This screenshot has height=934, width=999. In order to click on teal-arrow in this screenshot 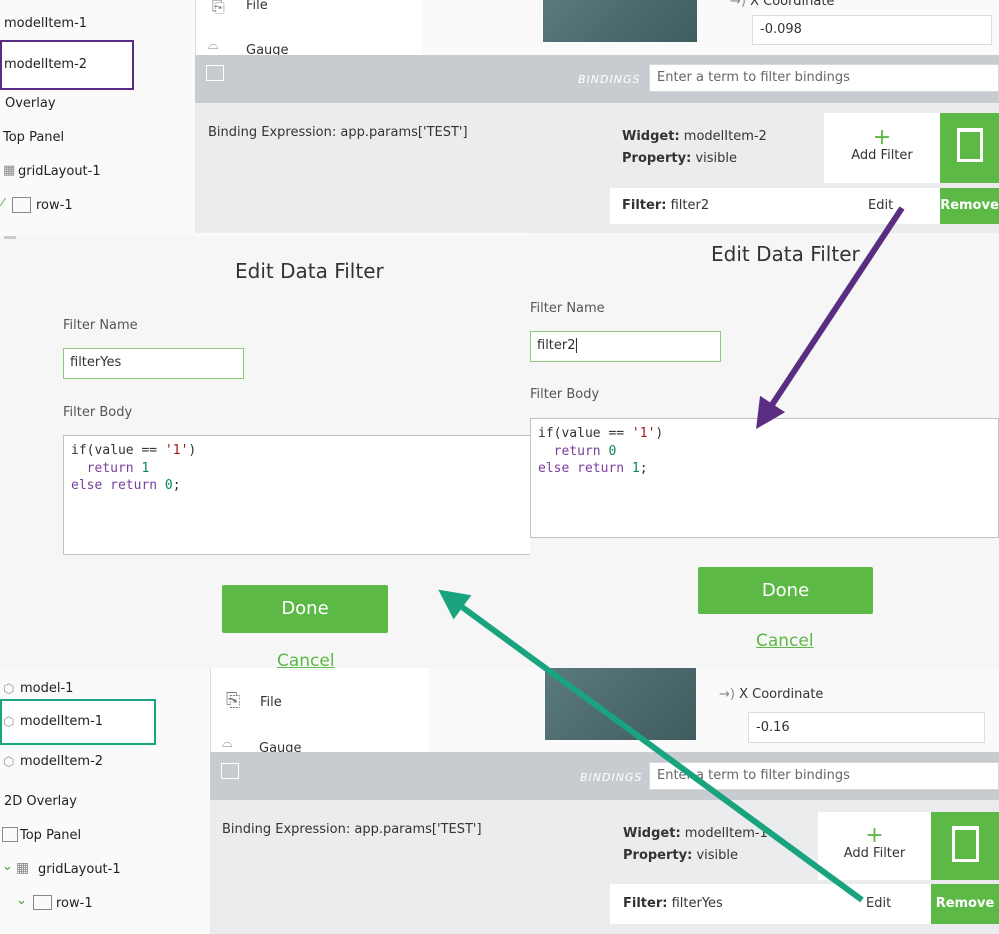, I will do `click(651, 746)`.